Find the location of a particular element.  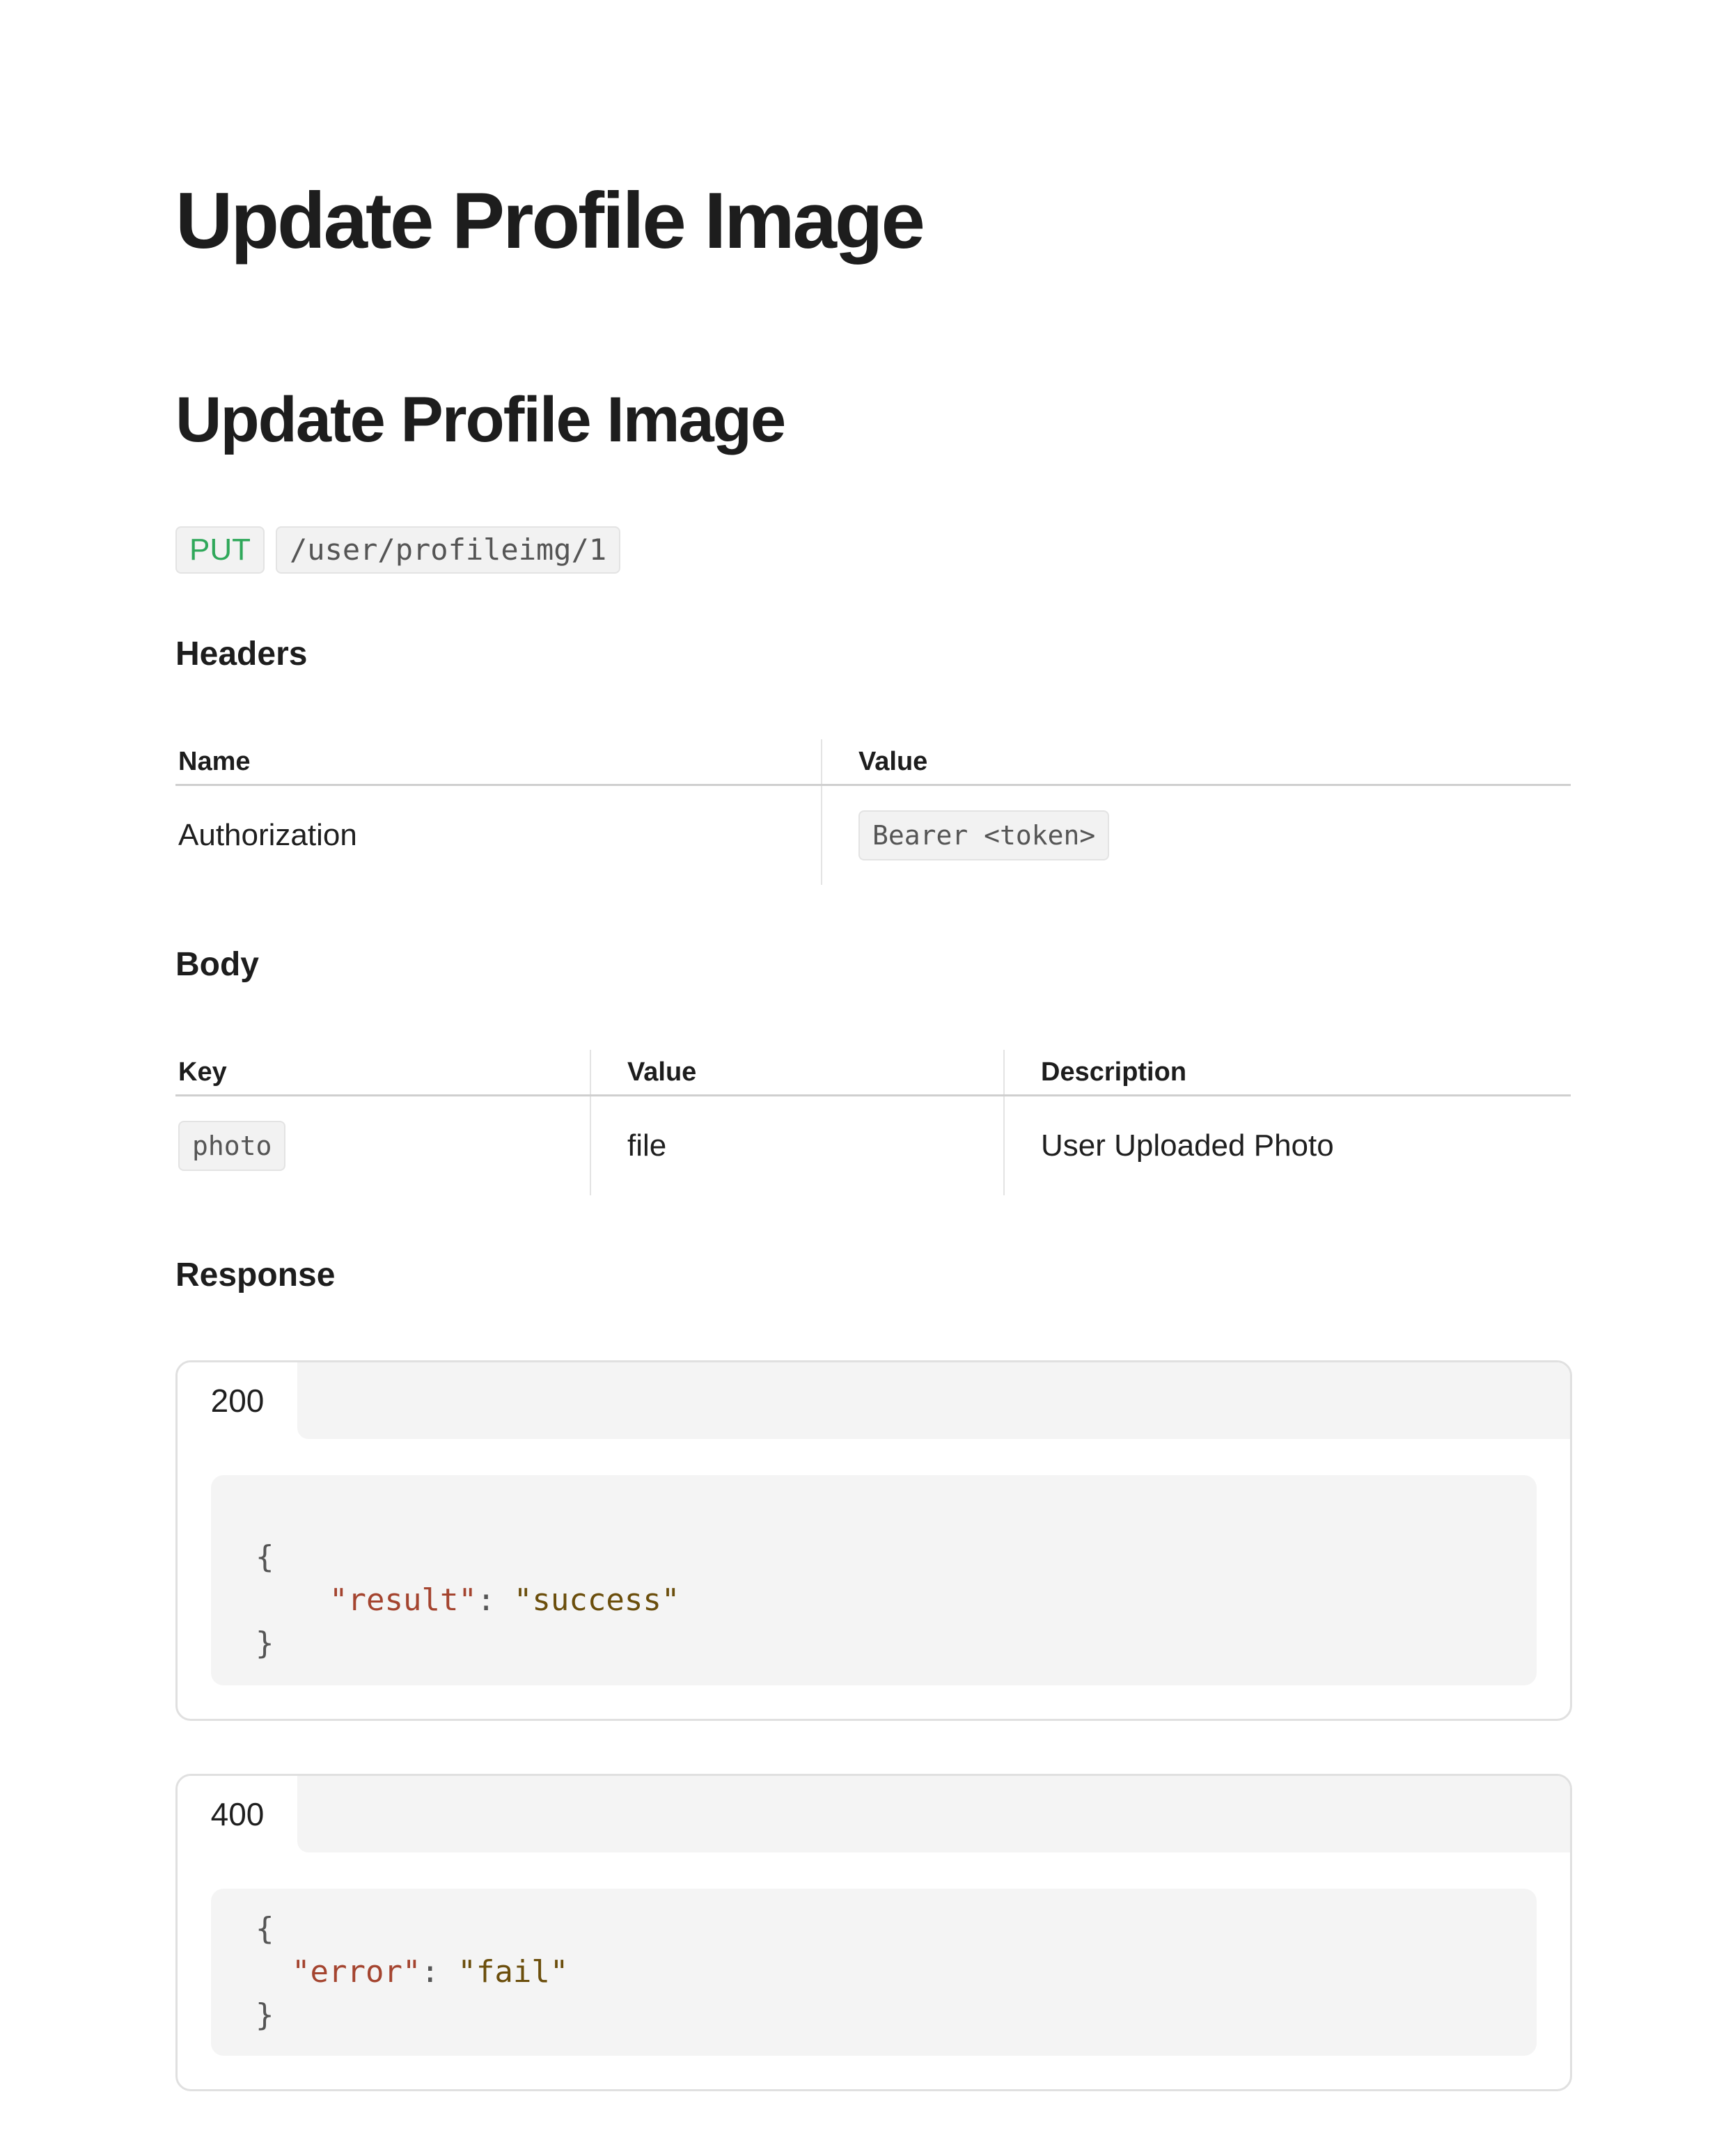

table-header-row: Key Value Description is located at coordinates (873, 1073).